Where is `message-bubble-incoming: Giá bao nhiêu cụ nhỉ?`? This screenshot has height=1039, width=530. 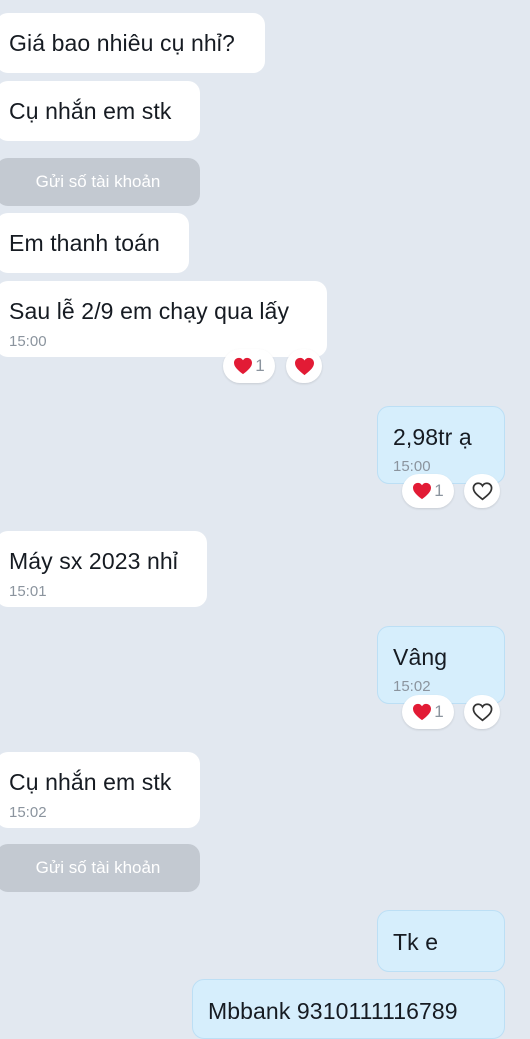
message-bubble-incoming: Giá bao nhiêu cụ nhỉ? is located at coordinates (132, 43).